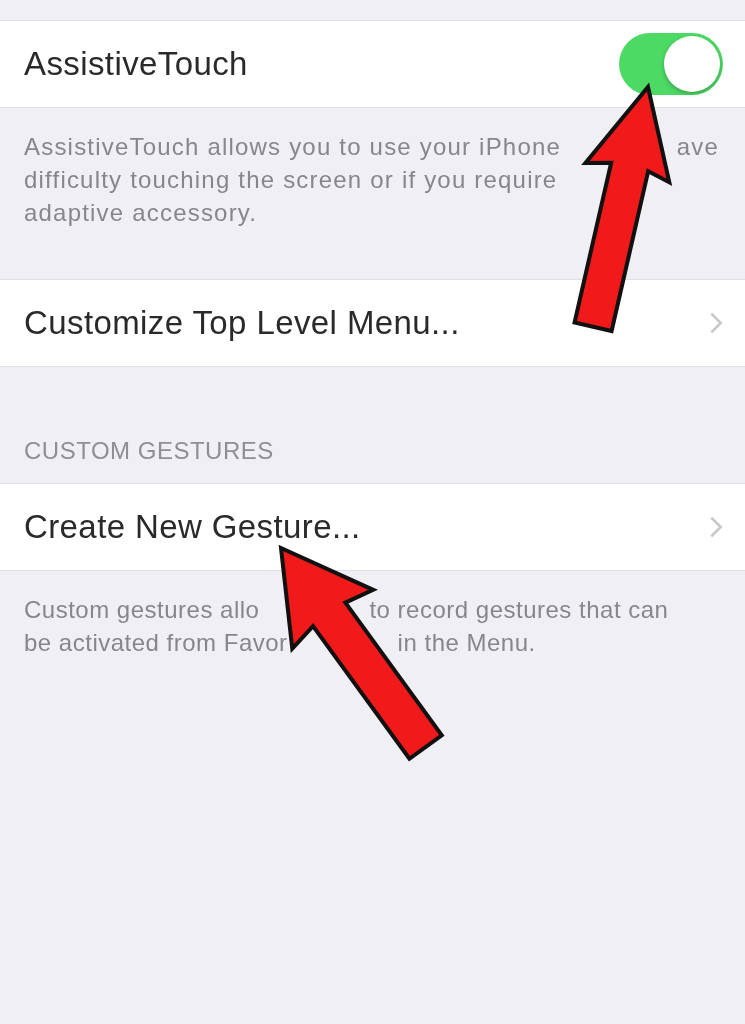 This screenshot has height=1024, width=745. Describe the element at coordinates (291, 180) in the screenshot. I see `description-text: difficulty touching the screen or if you require` at that location.